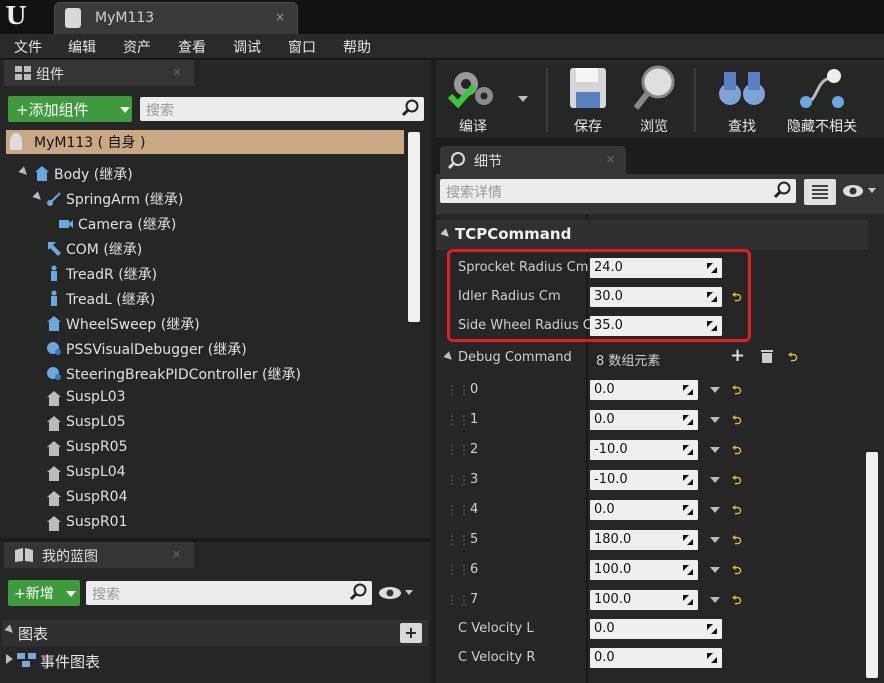  What do you see at coordinates (137, 47) in the screenshot?
I see `menu-asset: 资产` at bounding box center [137, 47].